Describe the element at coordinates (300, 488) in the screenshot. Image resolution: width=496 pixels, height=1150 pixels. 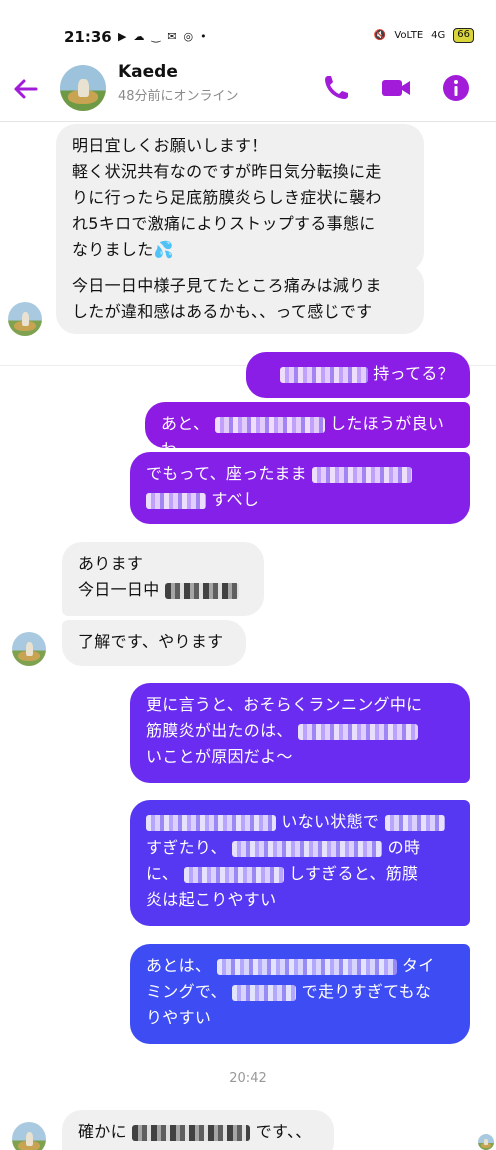
I see `outgoing-message: でもって、座ったまま すべし` at that location.